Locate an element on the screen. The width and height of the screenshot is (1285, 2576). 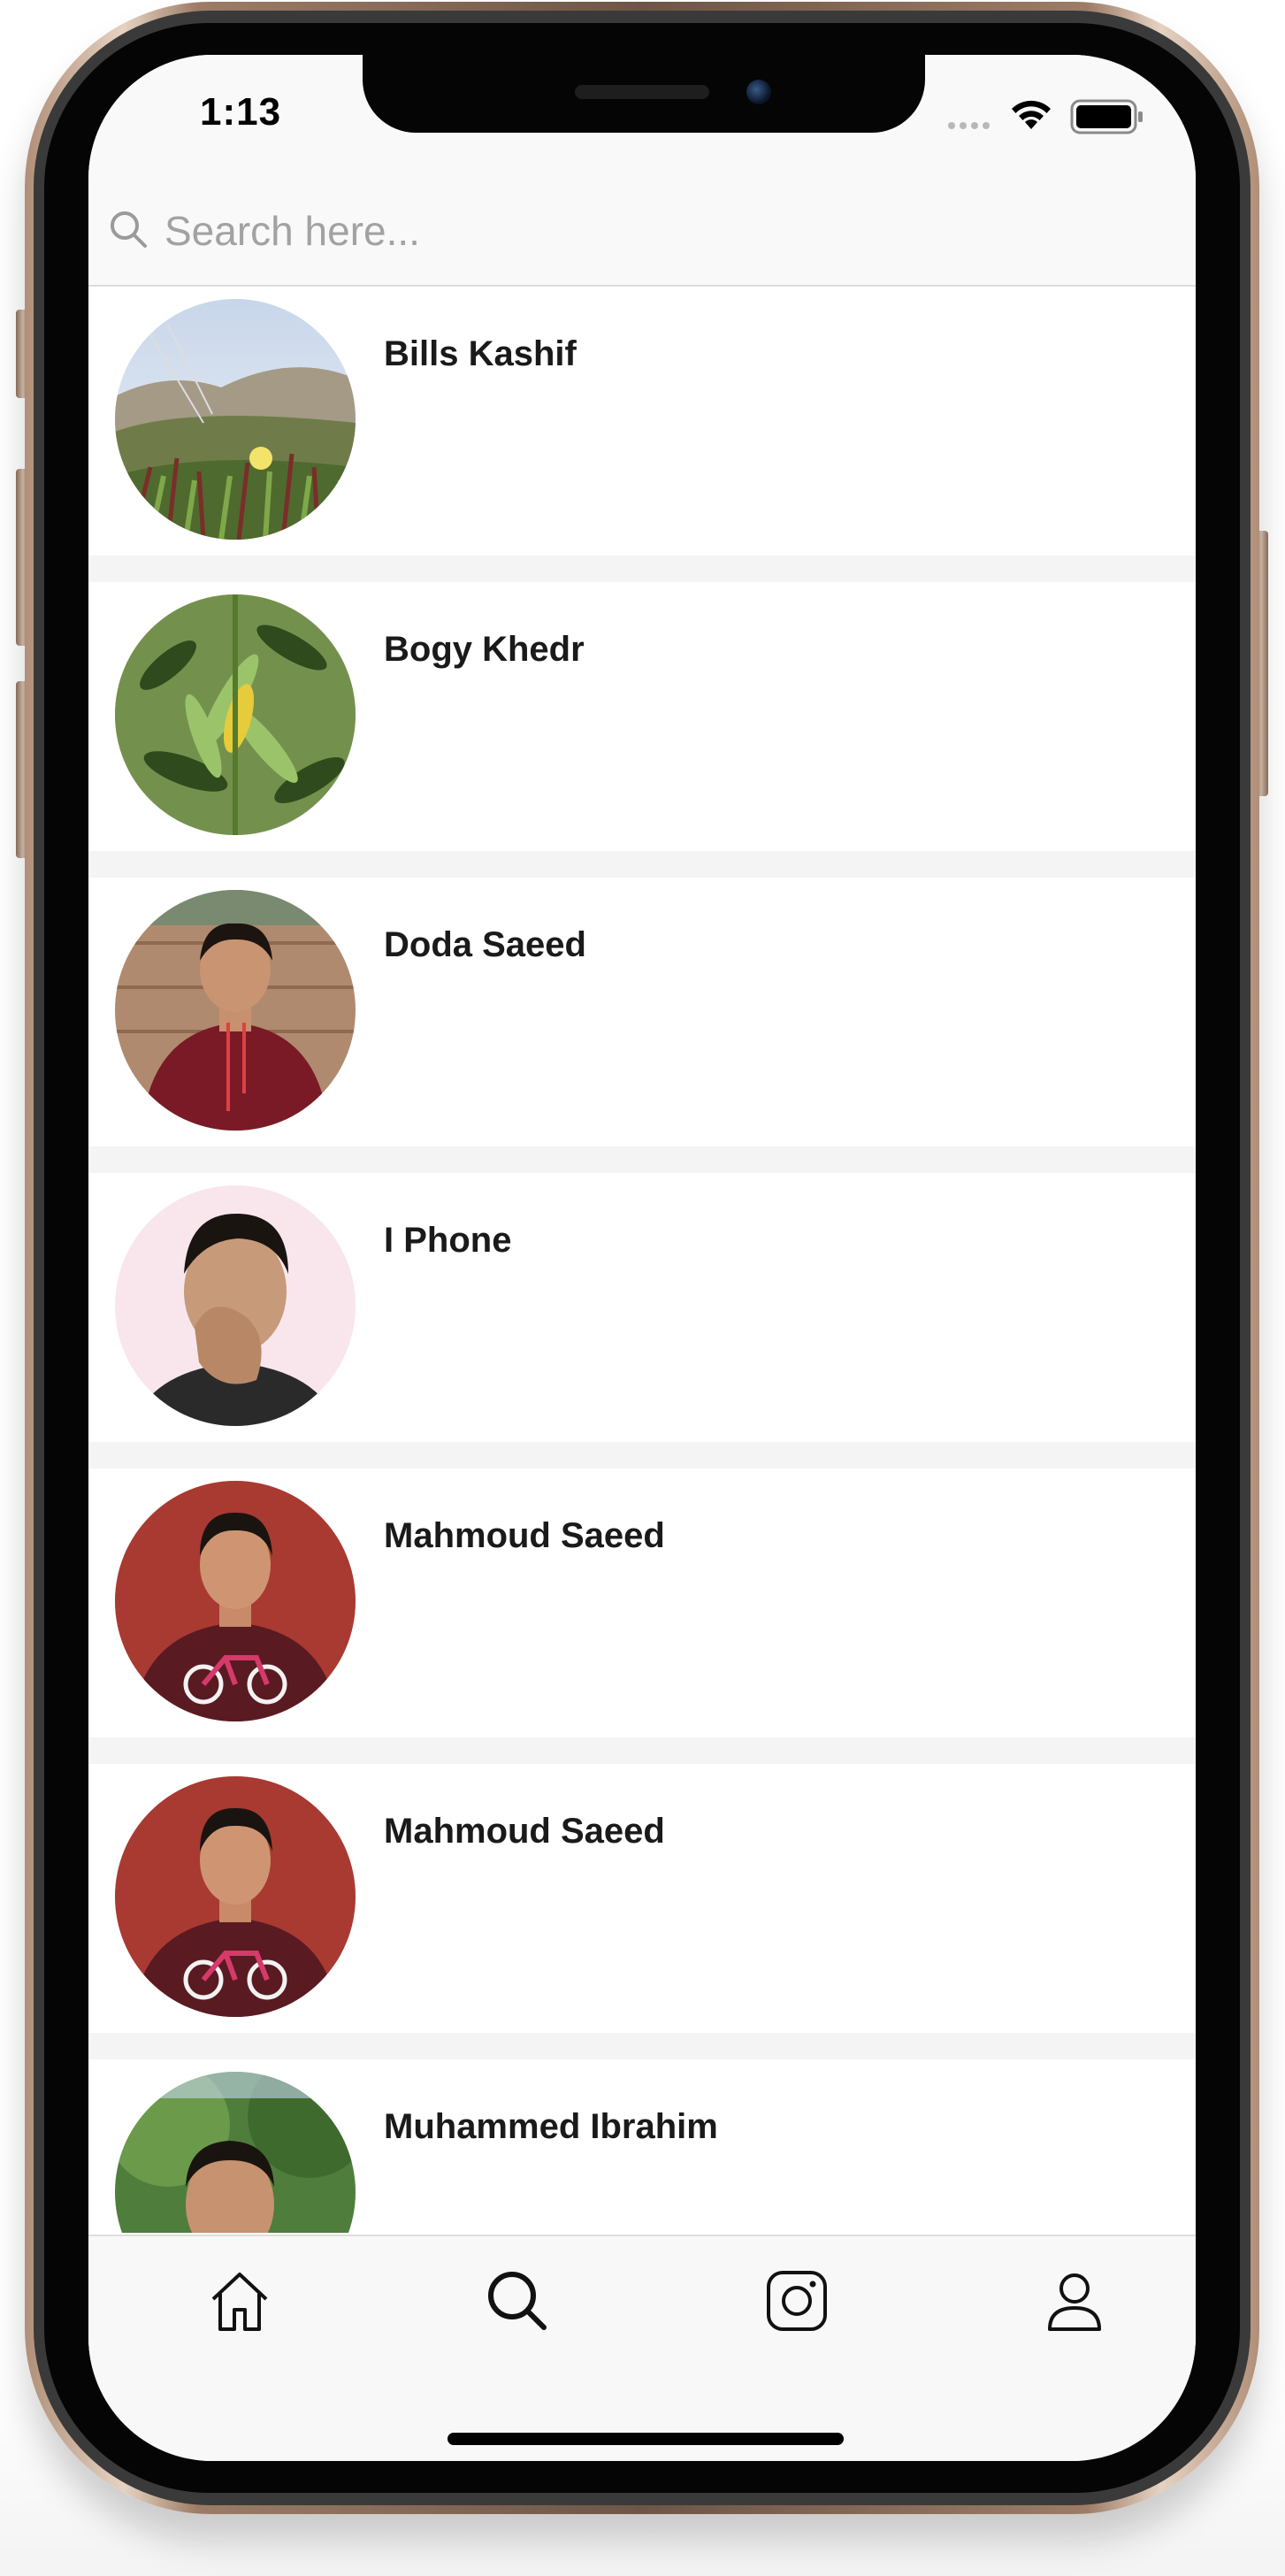
status-bar: 1:13 is located at coordinates (642, 117).